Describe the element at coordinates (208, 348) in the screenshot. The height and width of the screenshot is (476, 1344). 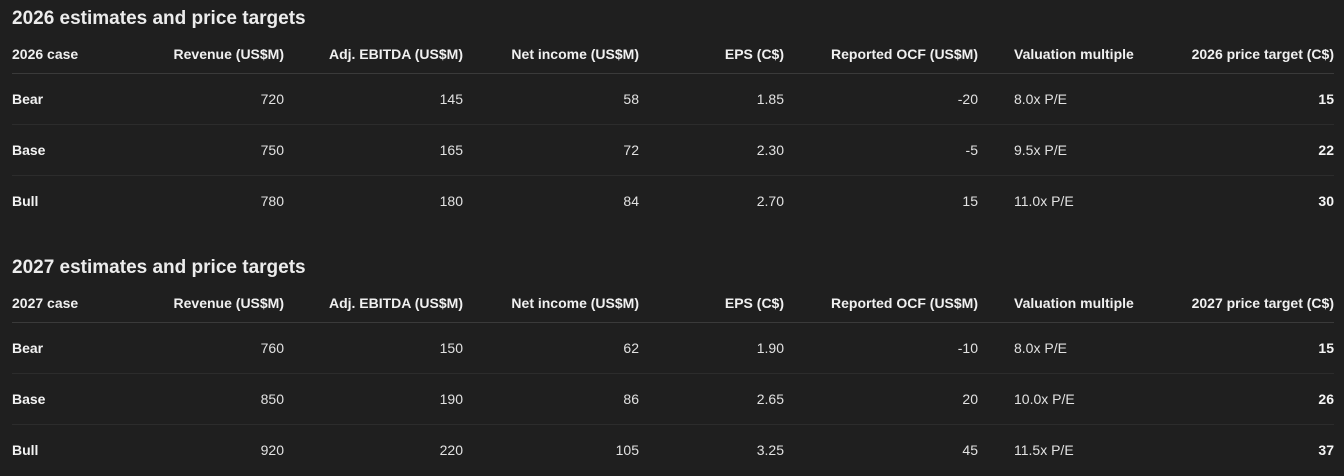
I see `cell-revenue: 760` at that location.